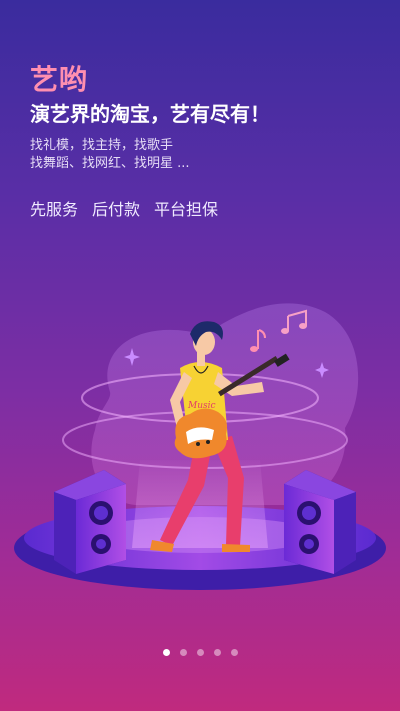 This screenshot has height=711, width=400. Describe the element at coordinates (90, 522) in the screenshot. I see `left-speaker-icon` at that location.